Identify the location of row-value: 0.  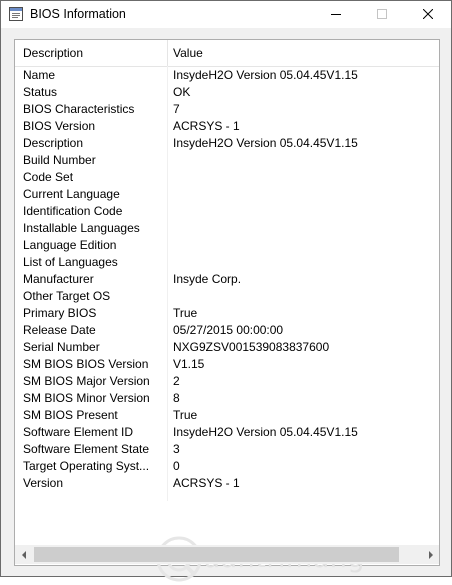
(176, 466).